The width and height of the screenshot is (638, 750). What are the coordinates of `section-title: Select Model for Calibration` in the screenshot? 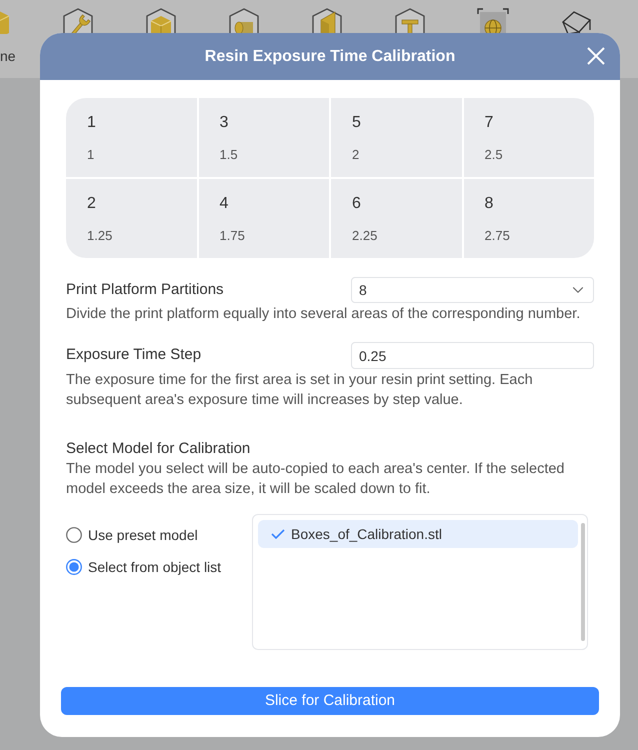 It's located at (159, 449).